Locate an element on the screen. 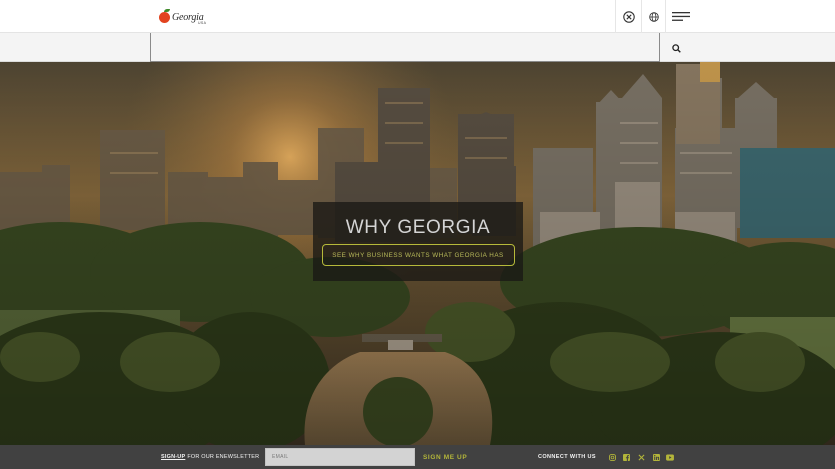 This screenshot has height=469, width=835. facebook-icon is located at coordinates (626, 457).